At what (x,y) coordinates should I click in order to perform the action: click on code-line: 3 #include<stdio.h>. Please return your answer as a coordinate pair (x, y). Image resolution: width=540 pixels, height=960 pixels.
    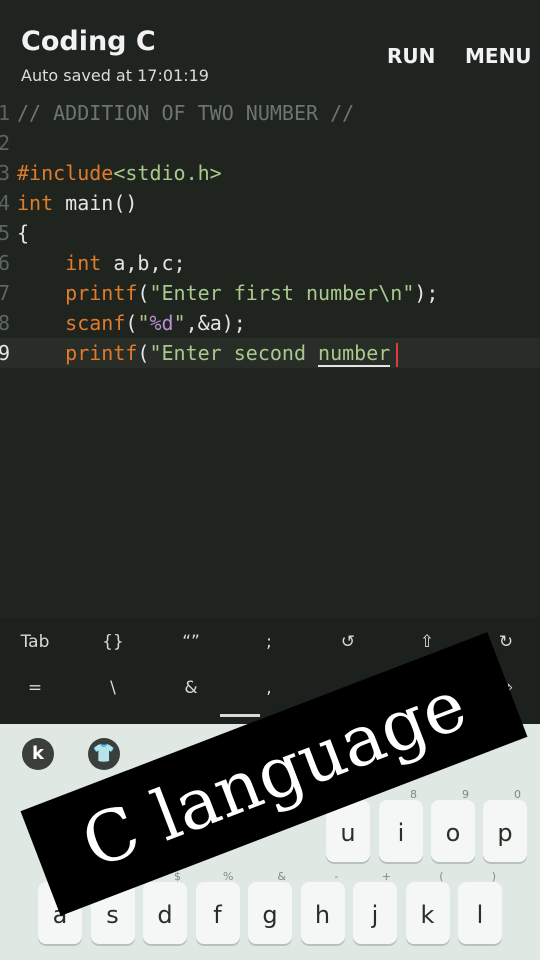
    Looking at the image, I should click on (270, 173).